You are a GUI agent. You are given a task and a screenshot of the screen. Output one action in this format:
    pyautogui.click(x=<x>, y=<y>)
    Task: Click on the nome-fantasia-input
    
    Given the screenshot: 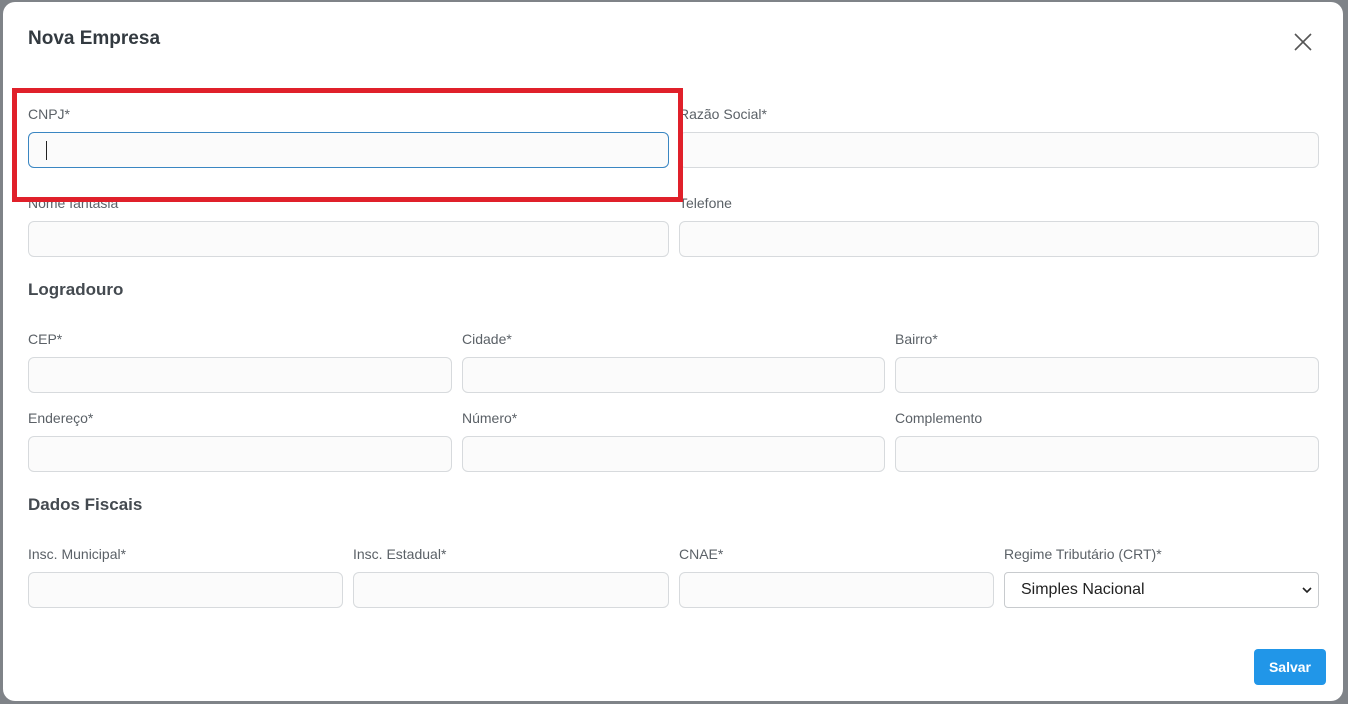 What is the action you would take?
    pyautogui.click(x=348, y=239)
    